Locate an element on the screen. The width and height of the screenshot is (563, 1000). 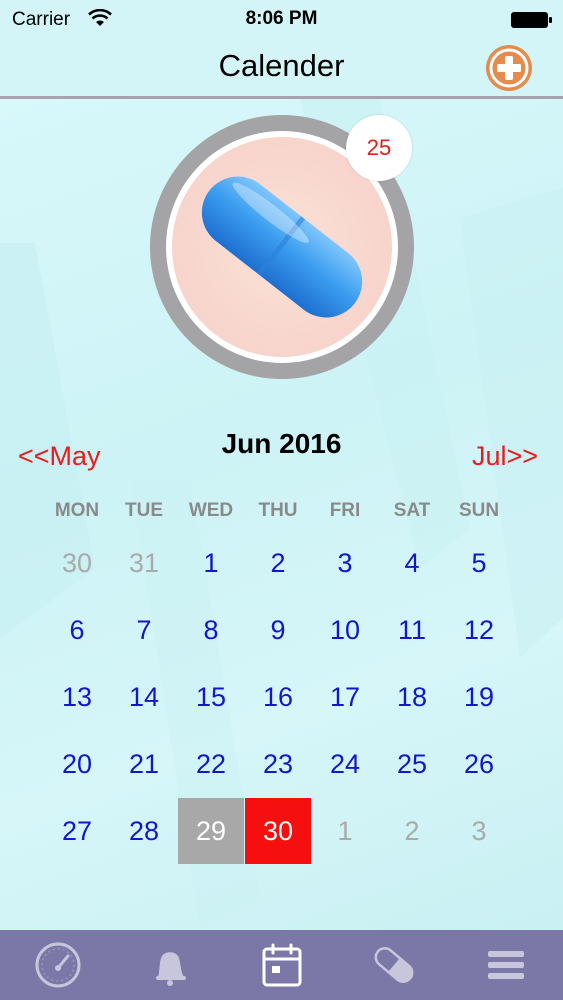
menu-icon is located at coordinates (506, 965).